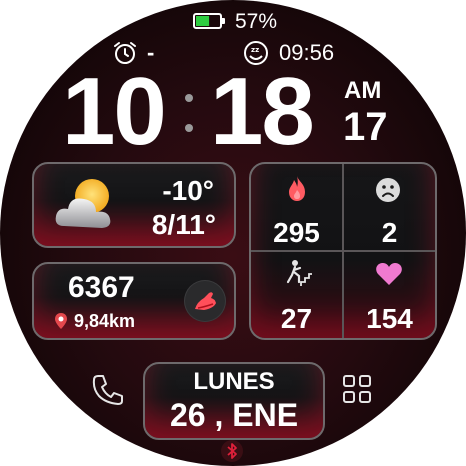  What do you see at coordinates (188, 190) in the screenshot?
I see `weather-temperature: -10°` at bounding box center [188, 190].